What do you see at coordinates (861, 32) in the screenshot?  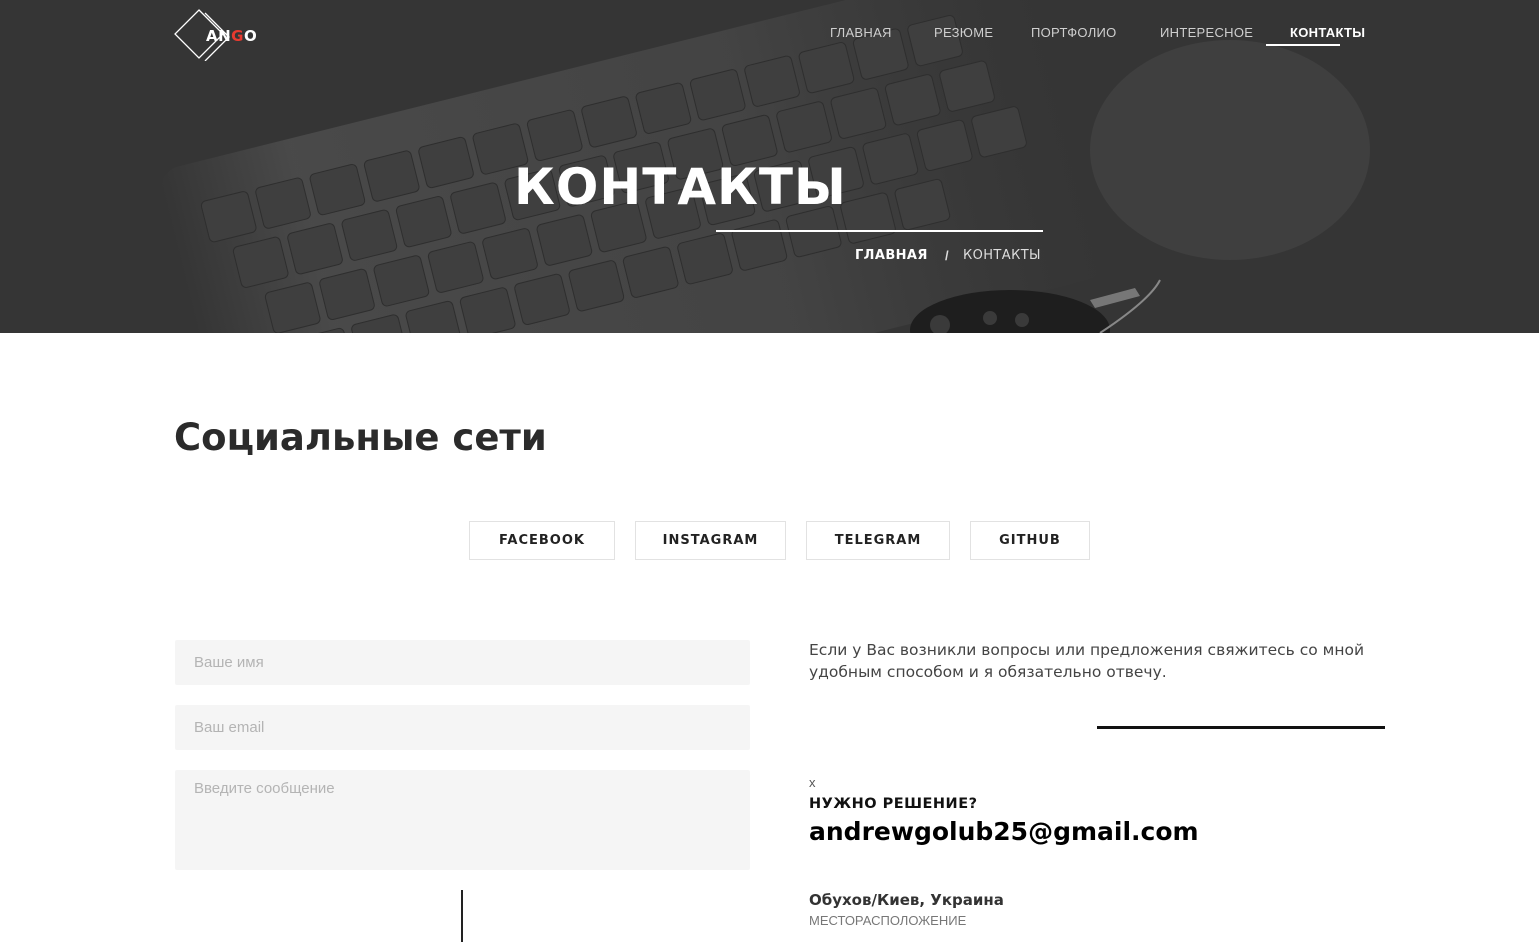 I see `nav-item-home: ГЛАВНАЯ` at bounding box center [861, 32].